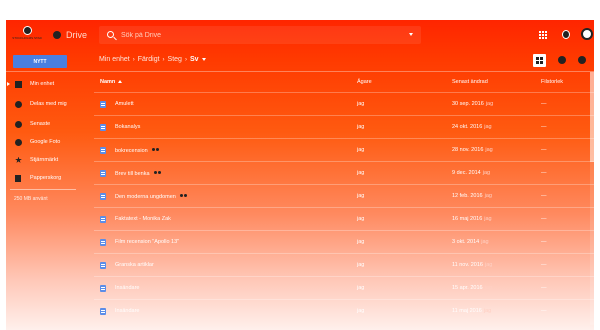  Describe the element at coordinates (592, 198) in the screenshot. I see `scrollbar` at that location.